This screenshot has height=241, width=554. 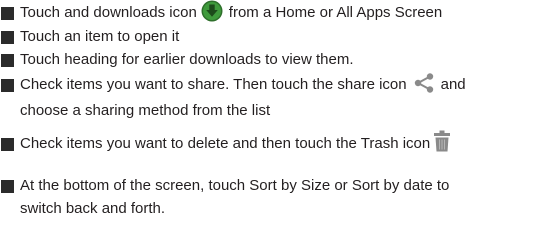 What do you see at coordinates (212, 11) in the screenshot?
I see `download-icon` at bounding box center [212, 11].